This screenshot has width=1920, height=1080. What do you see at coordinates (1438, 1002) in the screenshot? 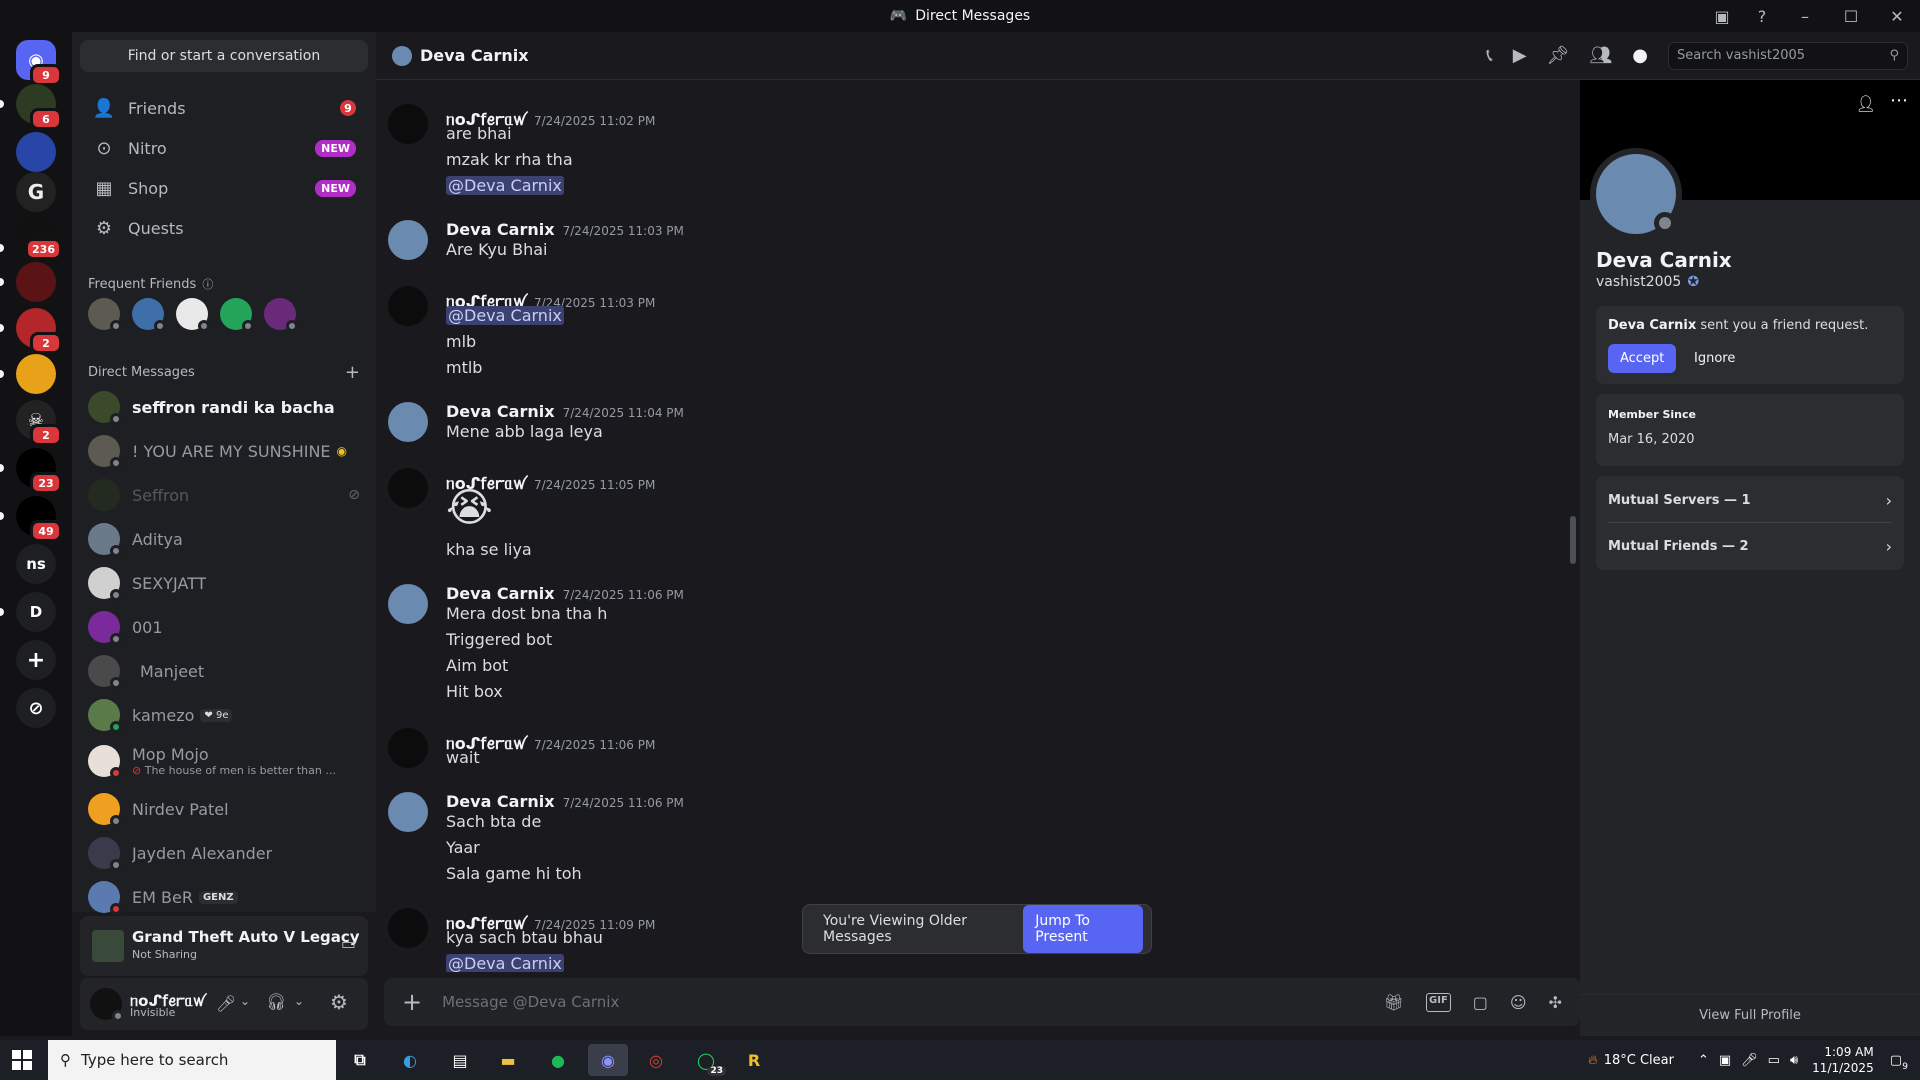
I see `gif-icon: GIF` at bounding box center [1438, 1002].